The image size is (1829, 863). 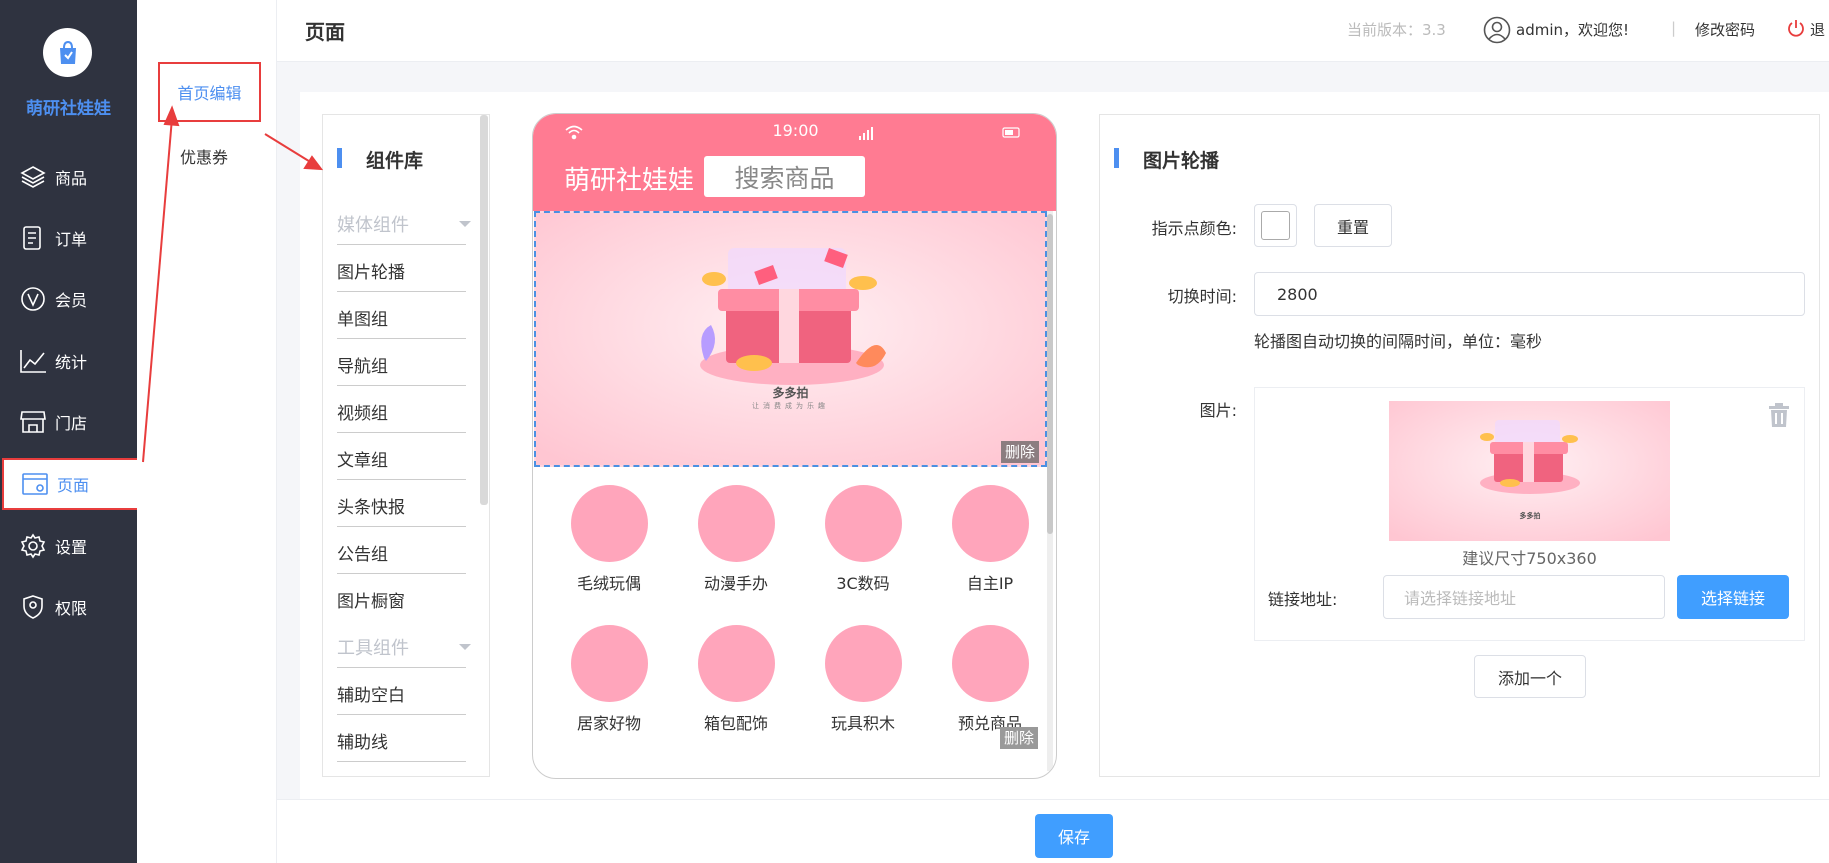 I want to click on image-label: 图片:, so click(x=1218, y=410).